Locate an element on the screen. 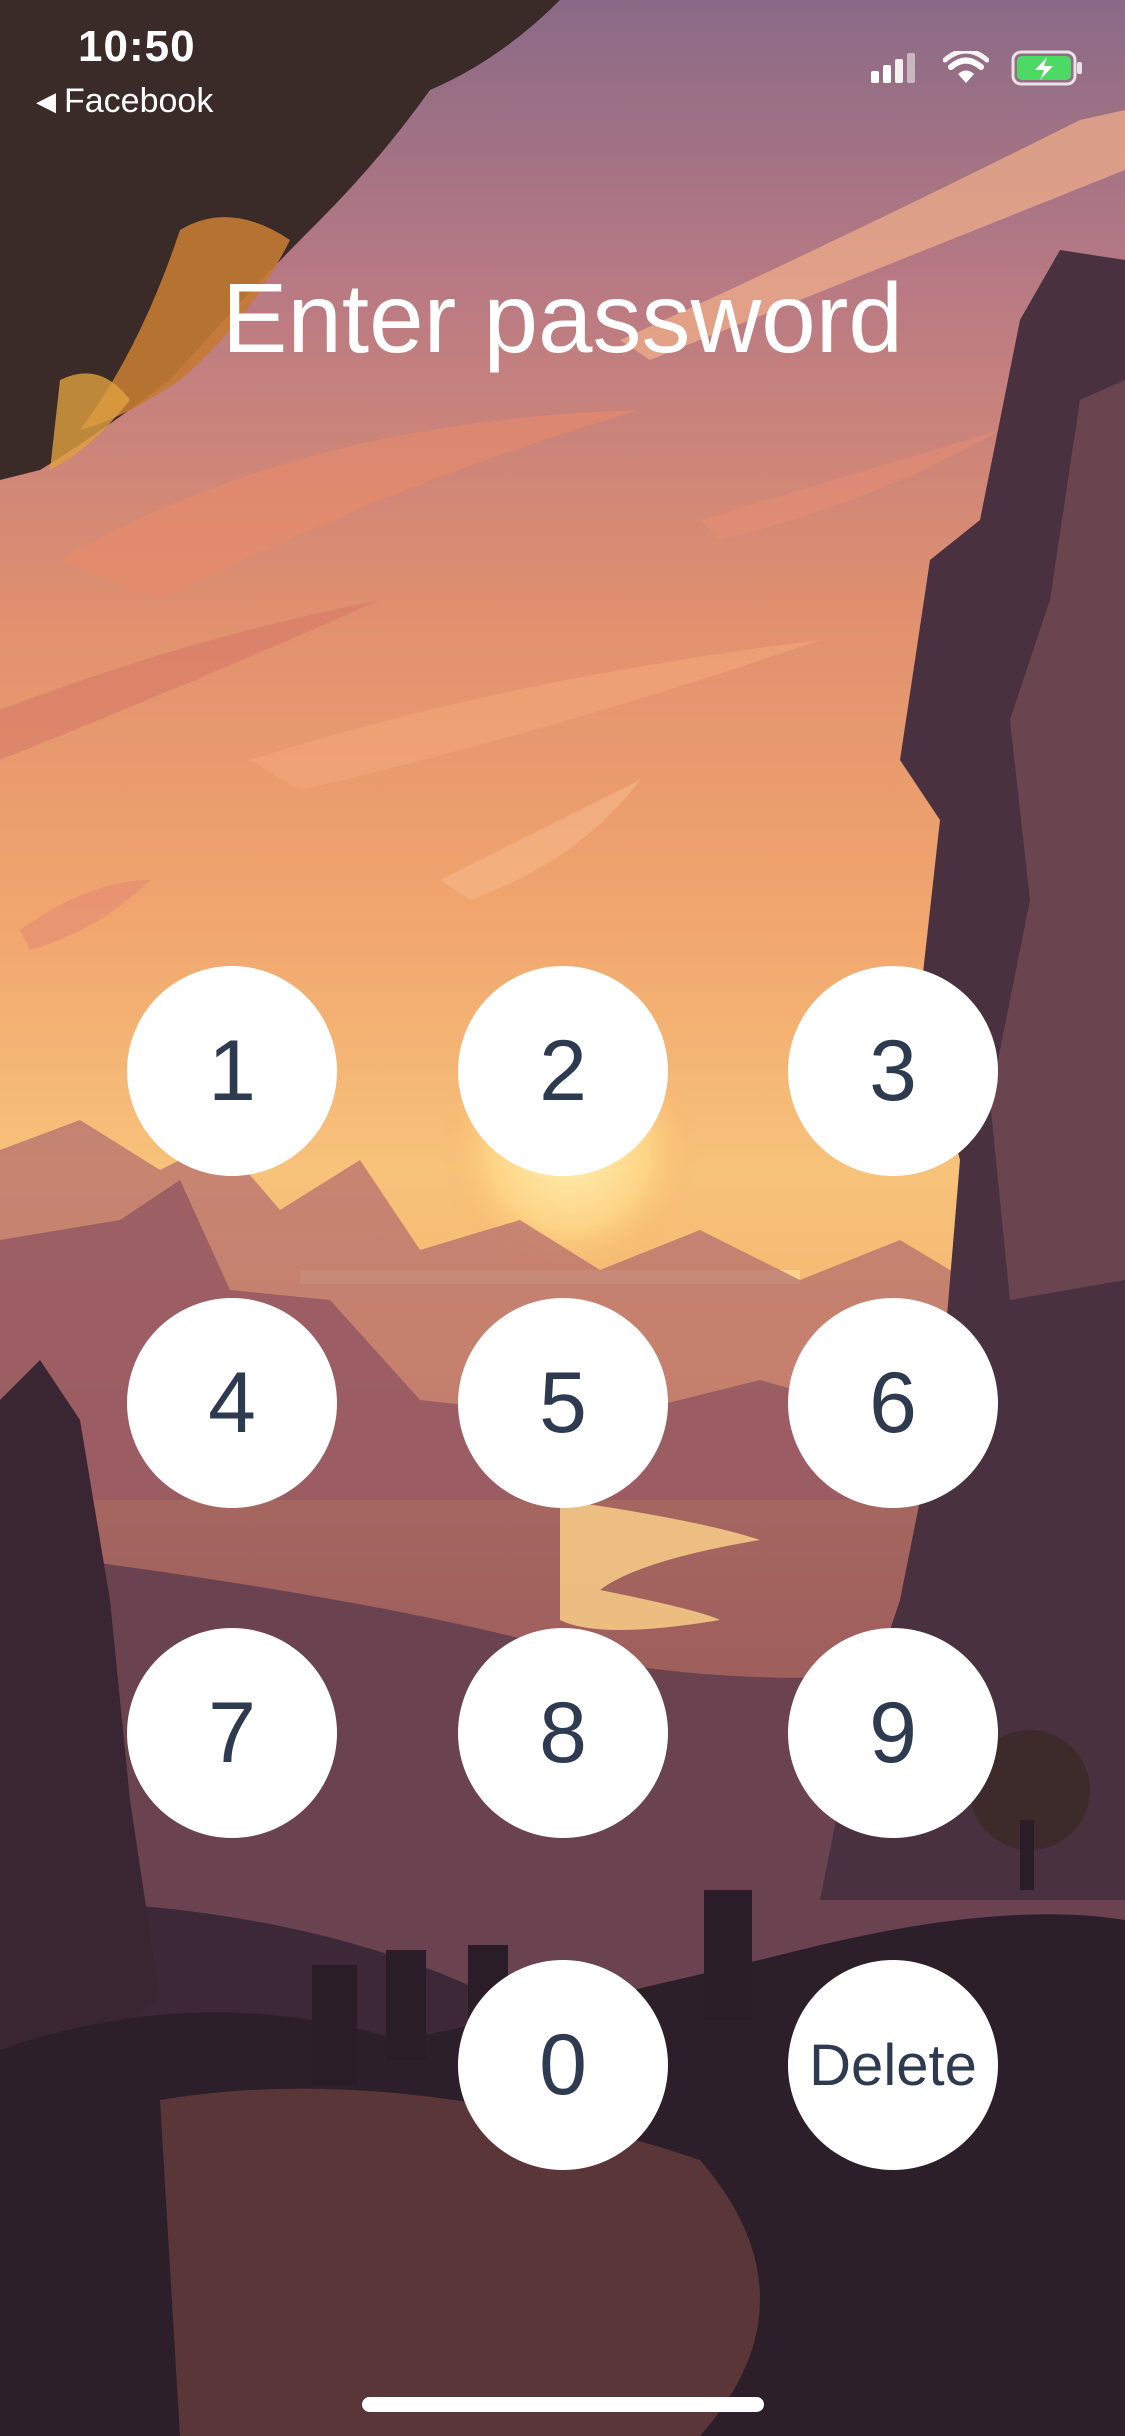  delete-button: Delete is located at coordinates (893, 2065).